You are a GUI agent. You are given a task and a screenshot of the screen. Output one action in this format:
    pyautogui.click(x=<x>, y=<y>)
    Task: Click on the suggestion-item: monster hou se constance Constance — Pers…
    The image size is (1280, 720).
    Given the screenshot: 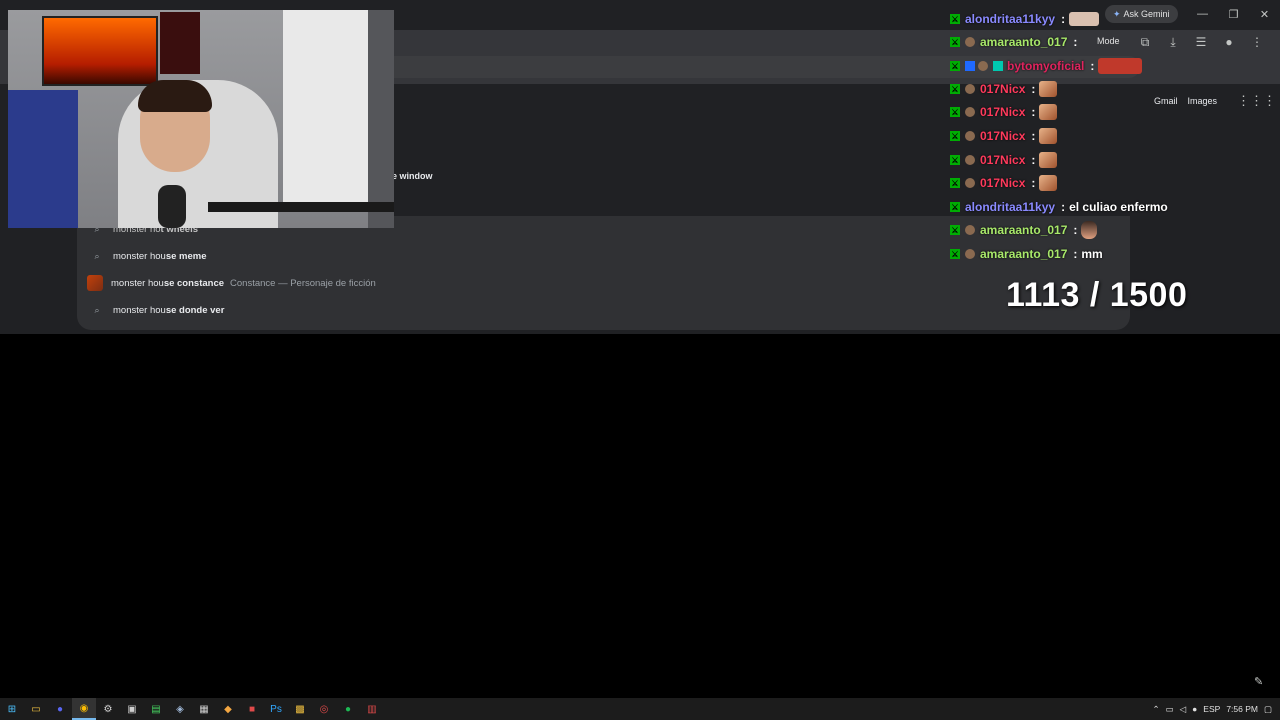 What is the action you would take?
    pyautogui.click(x=231, y=283)
    